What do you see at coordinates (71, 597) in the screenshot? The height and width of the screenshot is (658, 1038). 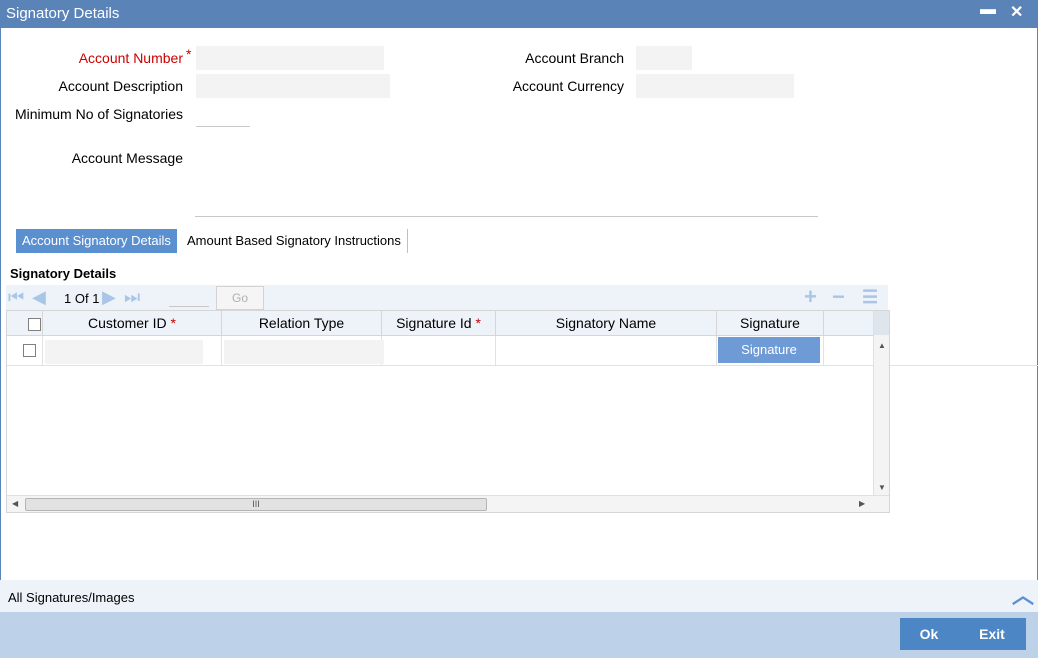 I see `all-signatures-link: All Signatures/Images` at bounding box center [71, 597].